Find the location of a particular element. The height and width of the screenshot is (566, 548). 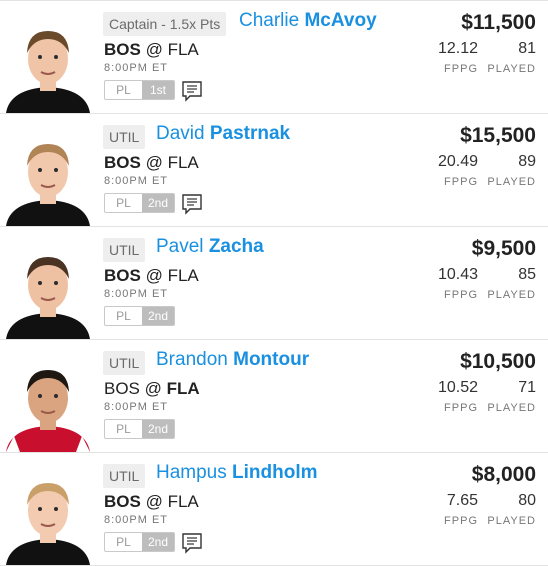

player-name: Hampus Lindholm is located at coordinates (237, 473).